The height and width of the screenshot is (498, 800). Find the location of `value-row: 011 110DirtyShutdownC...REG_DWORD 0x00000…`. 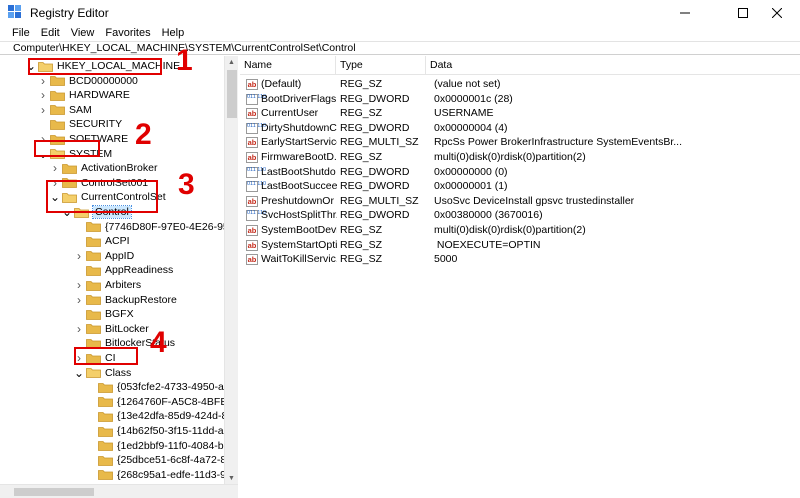

value-row: 011 110DirtyShutdownC...REG_DWORD 0x00000… is located at coordinates (520, 128).